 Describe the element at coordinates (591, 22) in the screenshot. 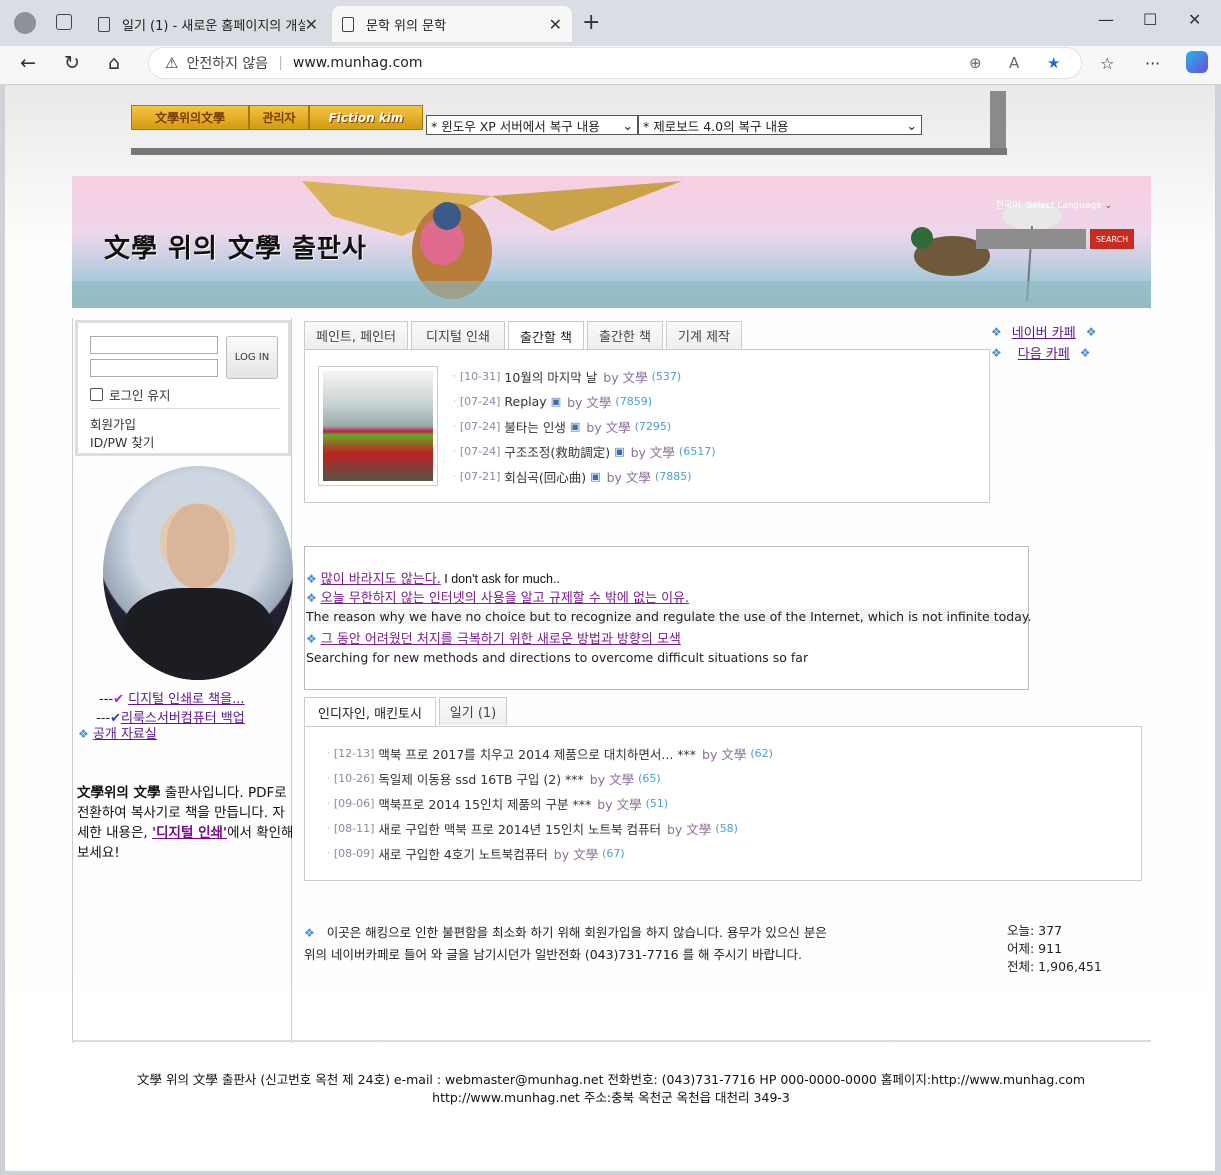

I see `new-tab-icon: +` at that location.